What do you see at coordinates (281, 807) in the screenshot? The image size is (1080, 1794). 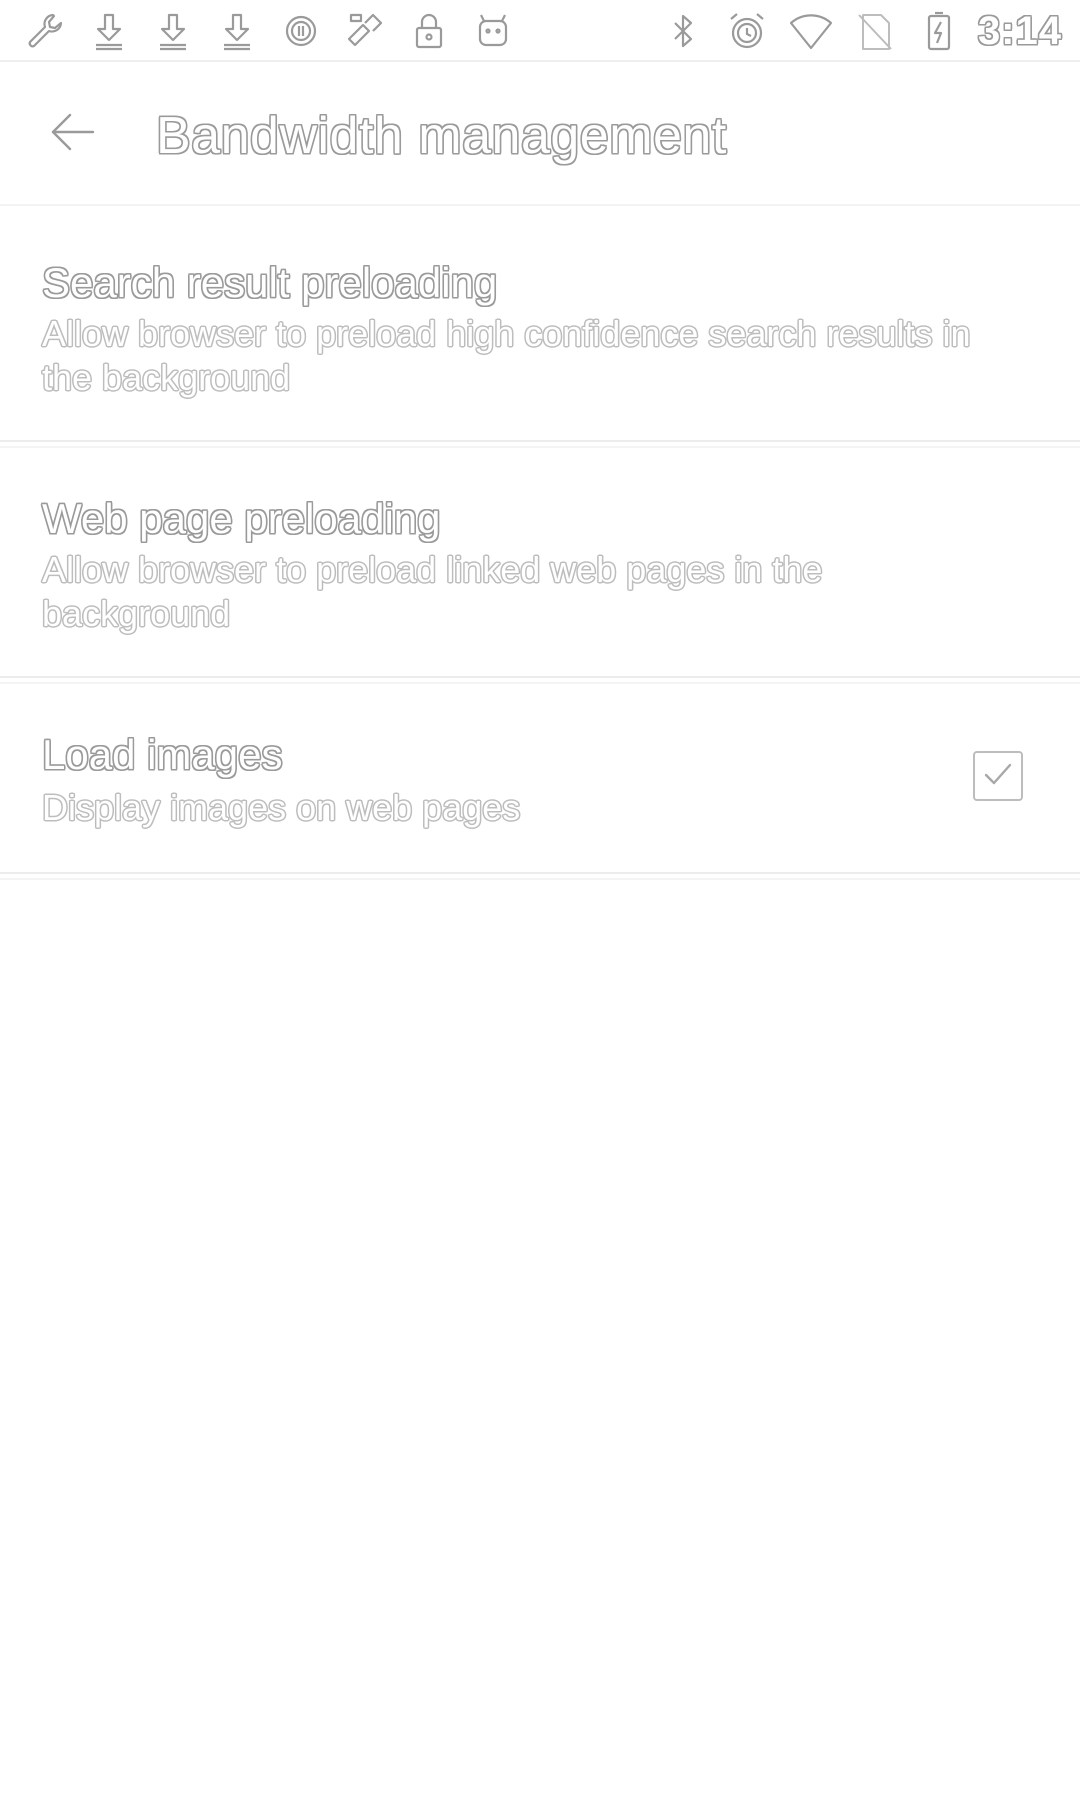 I see `pref-summary: Display images on web pages` at bounding box center [281, 807].